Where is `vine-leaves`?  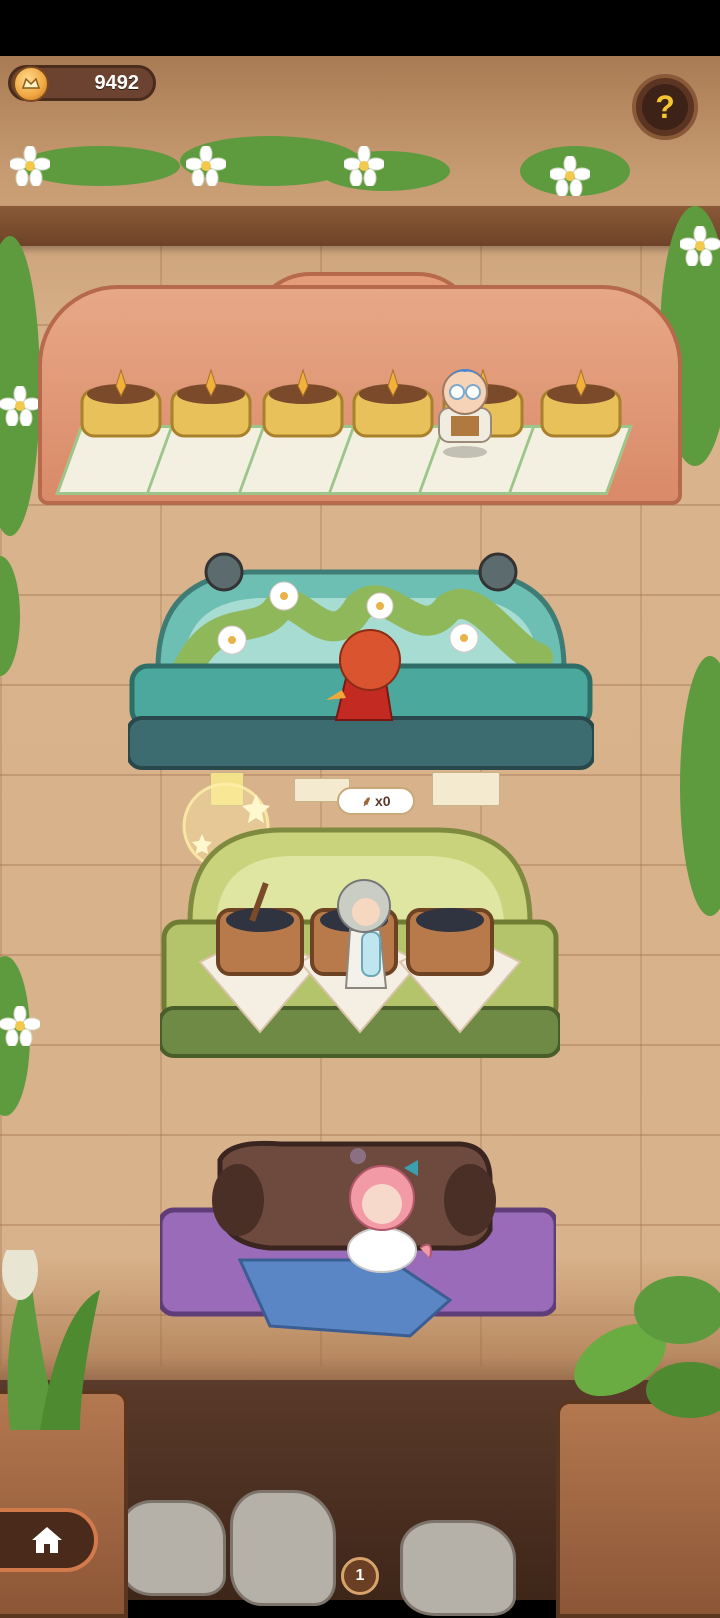
vine-leaves is located at coordinates (385, 171).